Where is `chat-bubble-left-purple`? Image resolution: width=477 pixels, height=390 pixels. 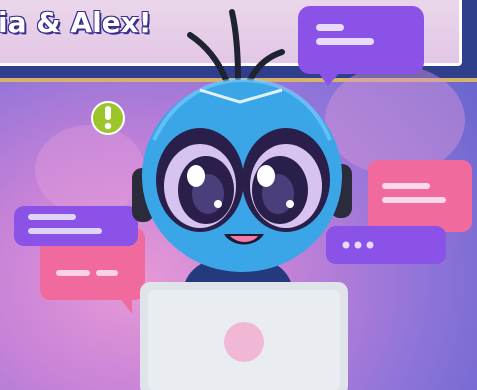
chat-bubble-left-purple is located at coordinates (76, 226).